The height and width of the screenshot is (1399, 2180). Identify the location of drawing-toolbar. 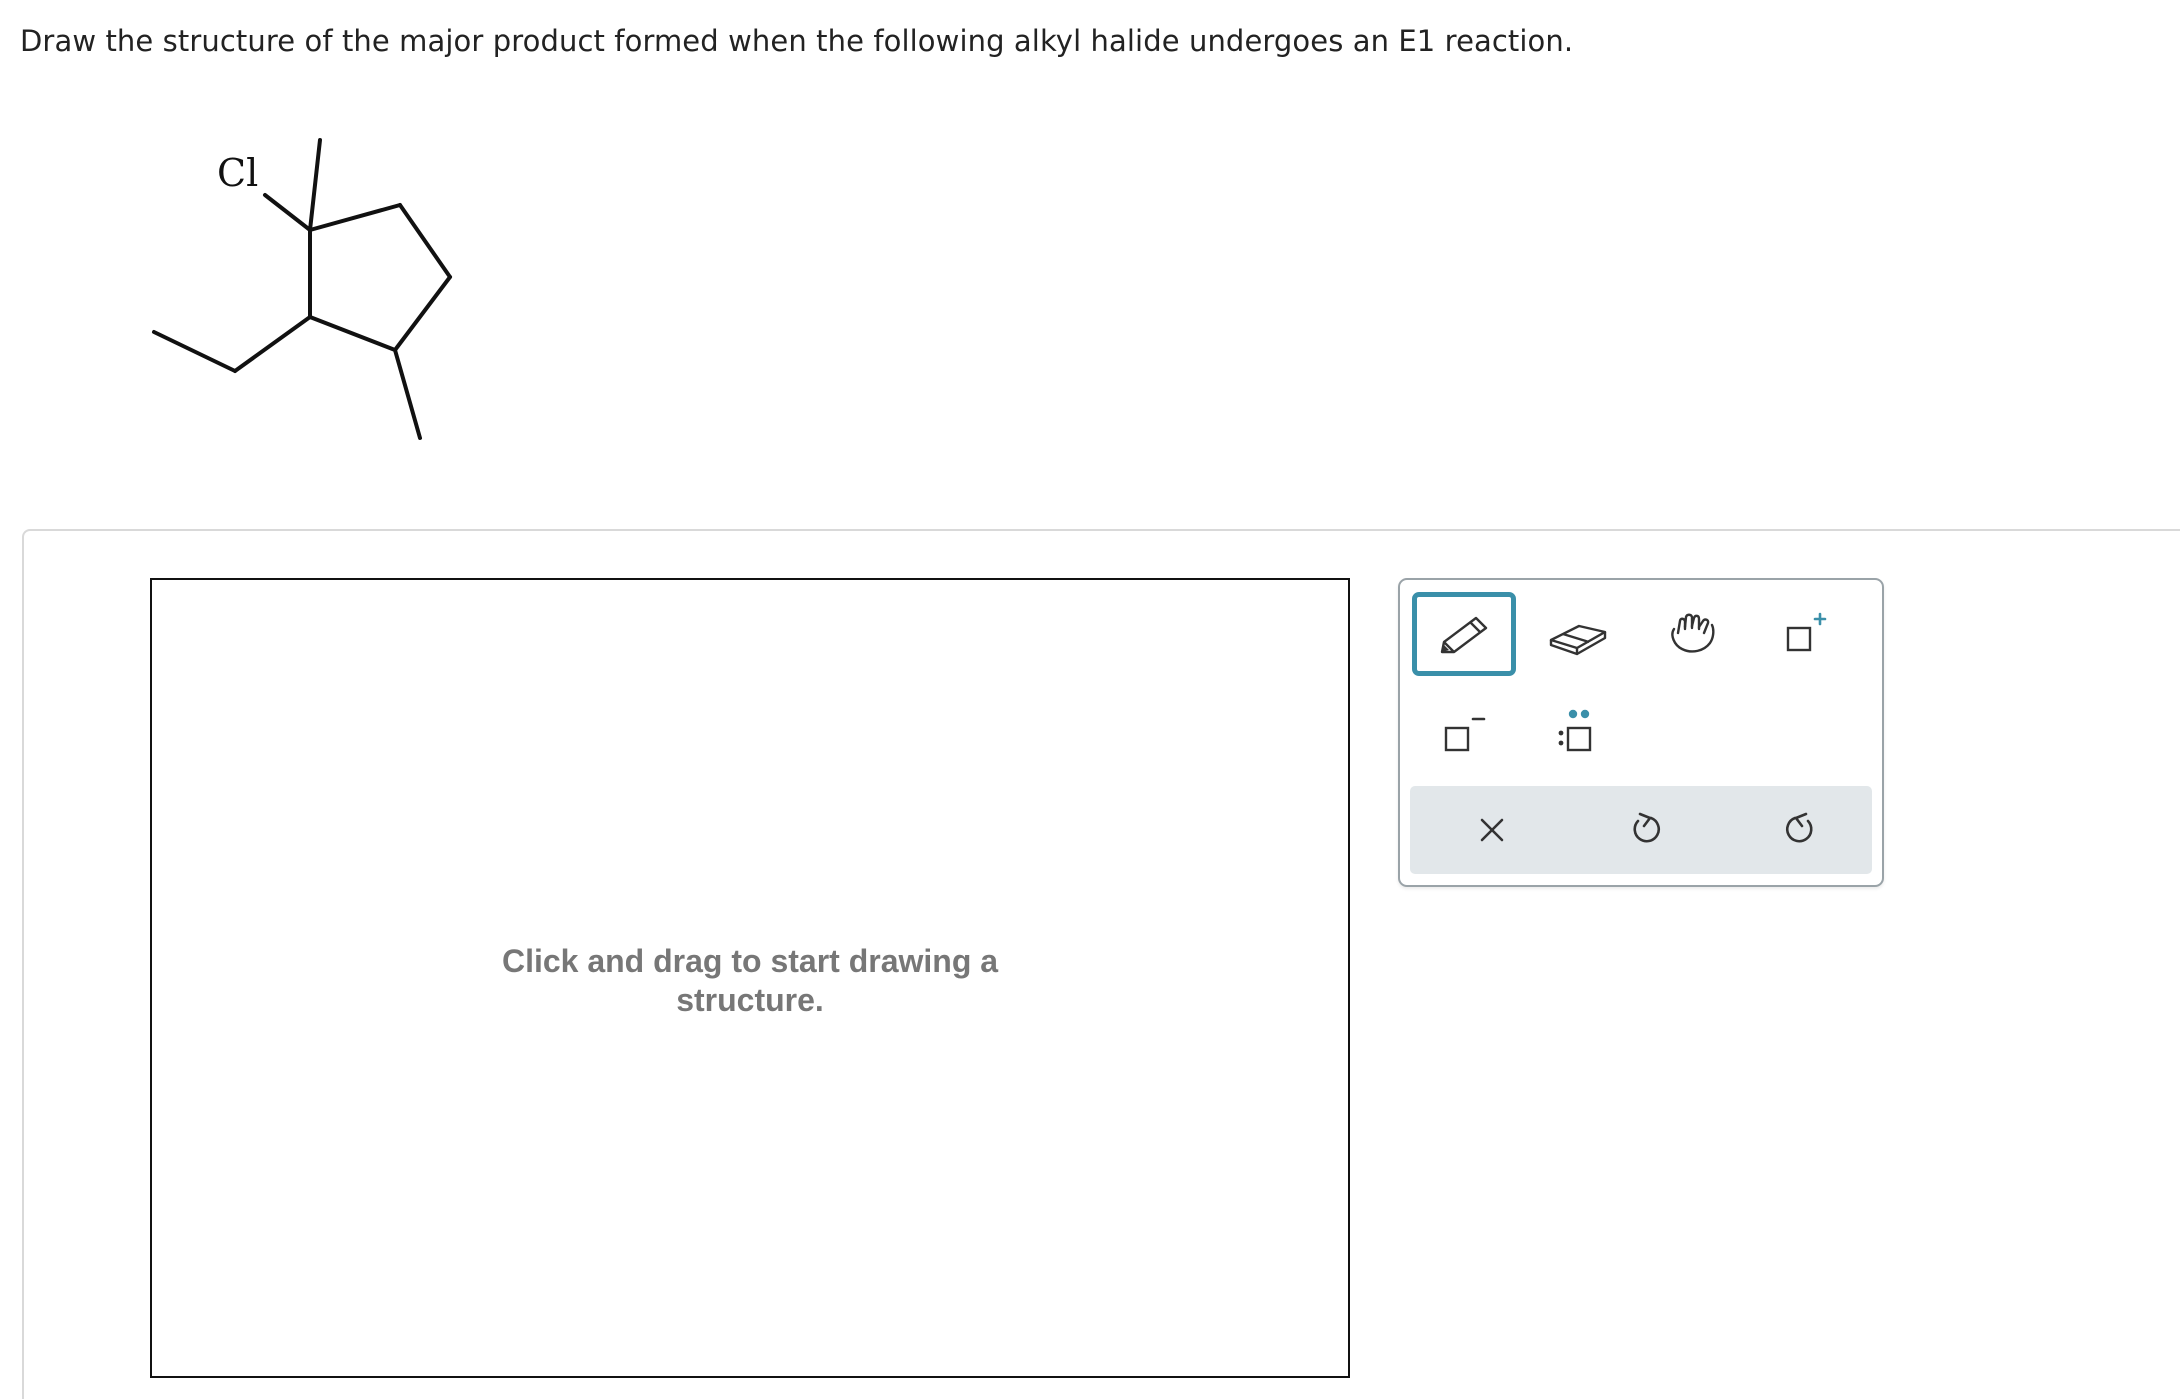
(1641, 732).